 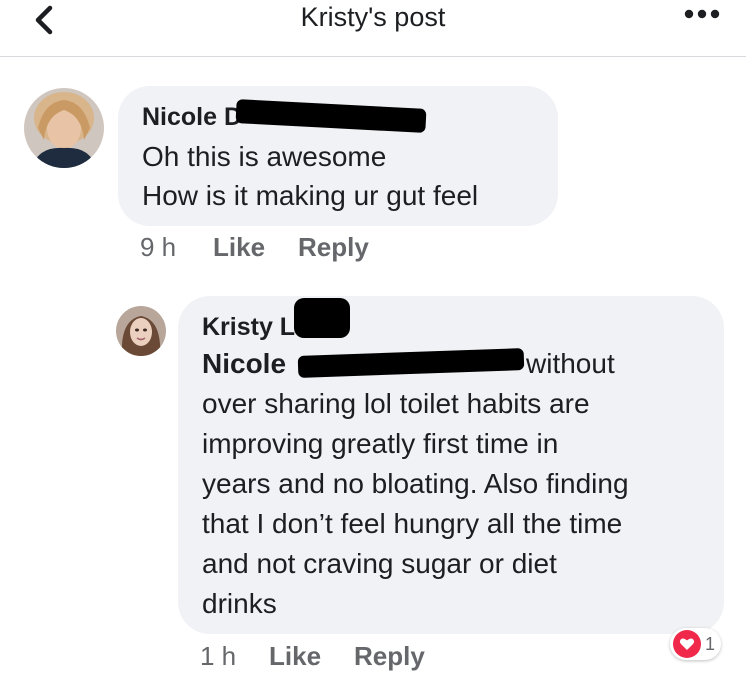 I want to click on reaction-badge: 1, so click(x=696, y=644).